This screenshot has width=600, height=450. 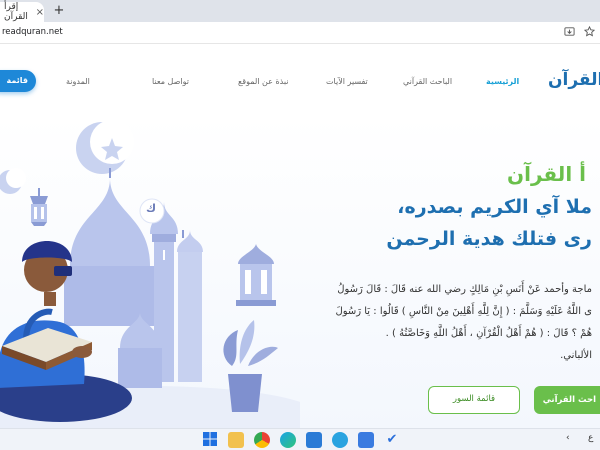 What do you see at coordinates (340, 440) in the screenshot?
I see `telegram-icon` at bounding box center [340, 440].